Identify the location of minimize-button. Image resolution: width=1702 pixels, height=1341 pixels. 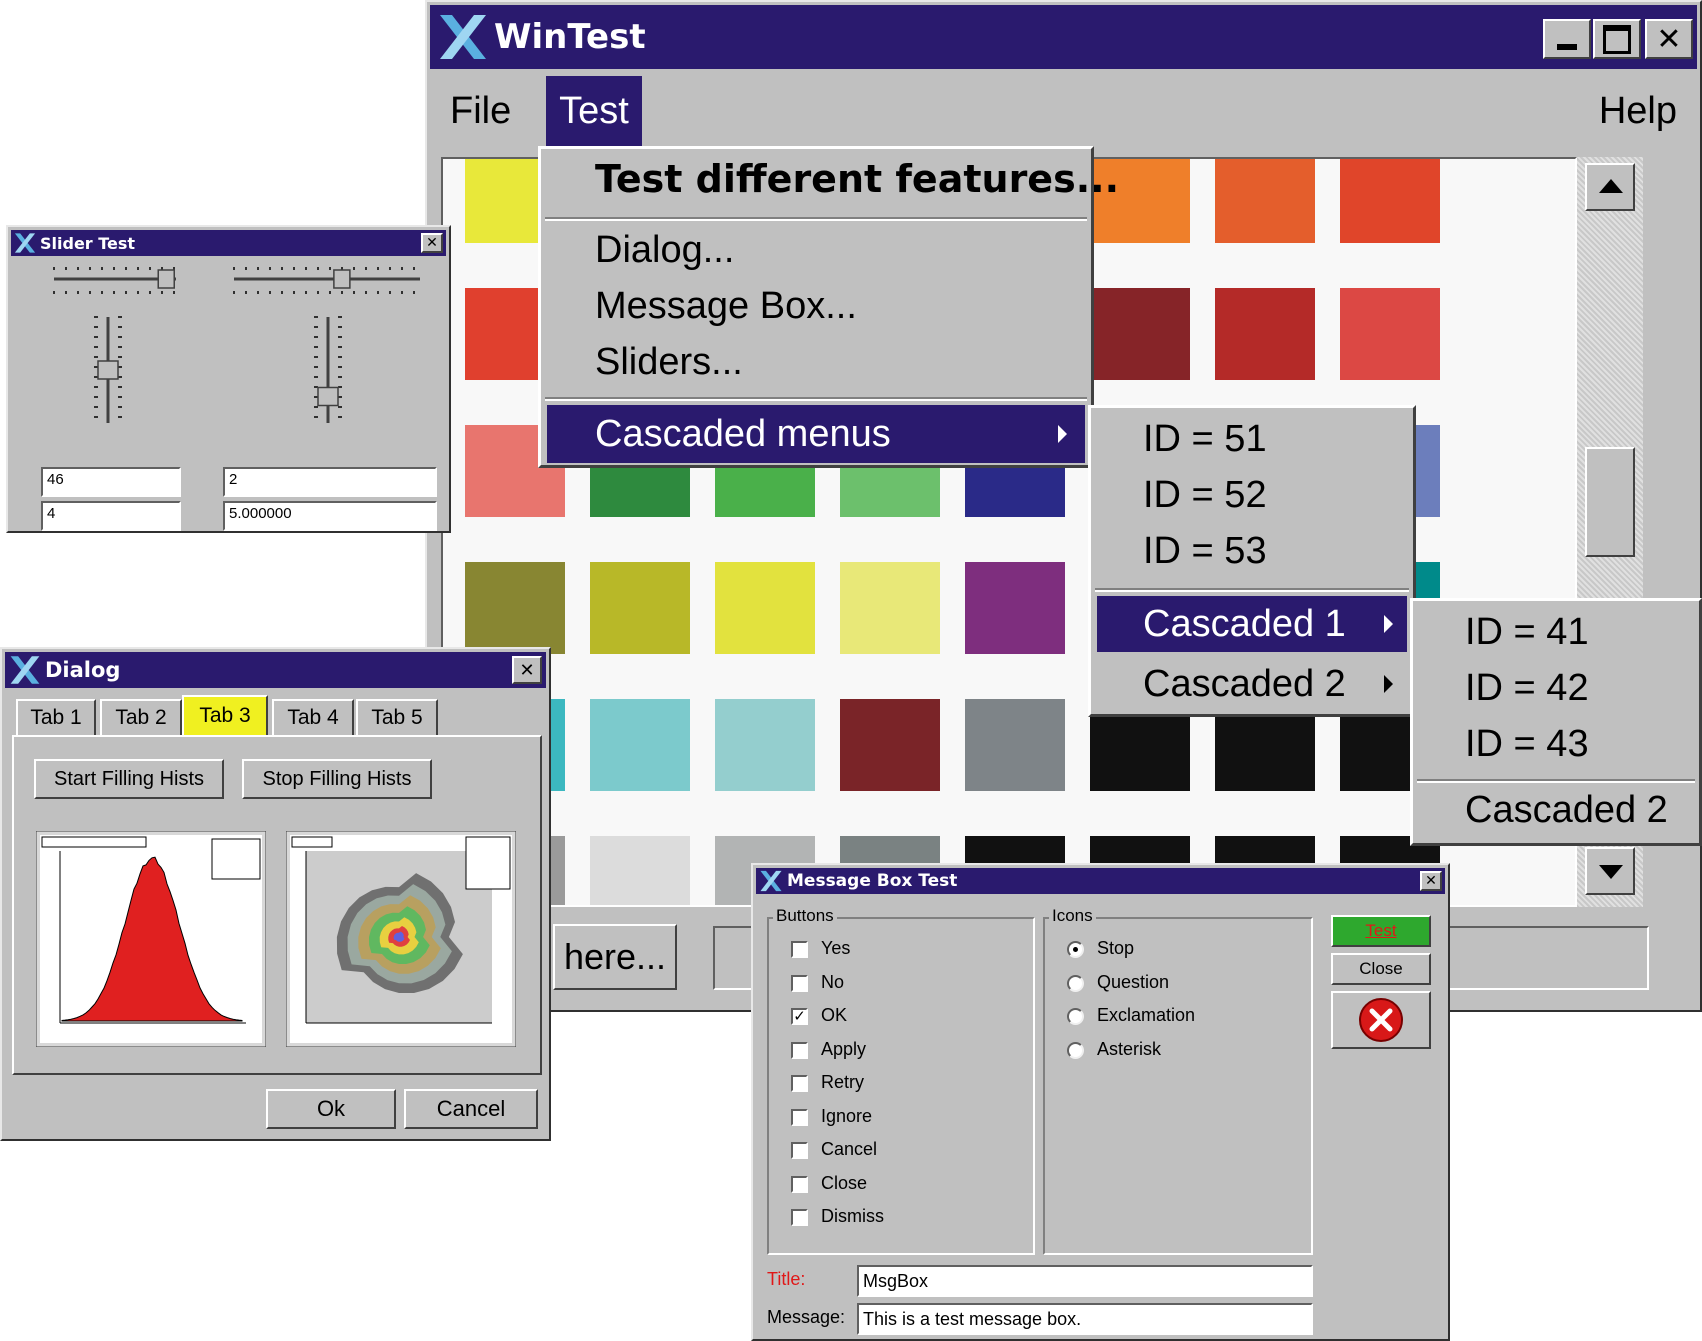
(1567, 39).